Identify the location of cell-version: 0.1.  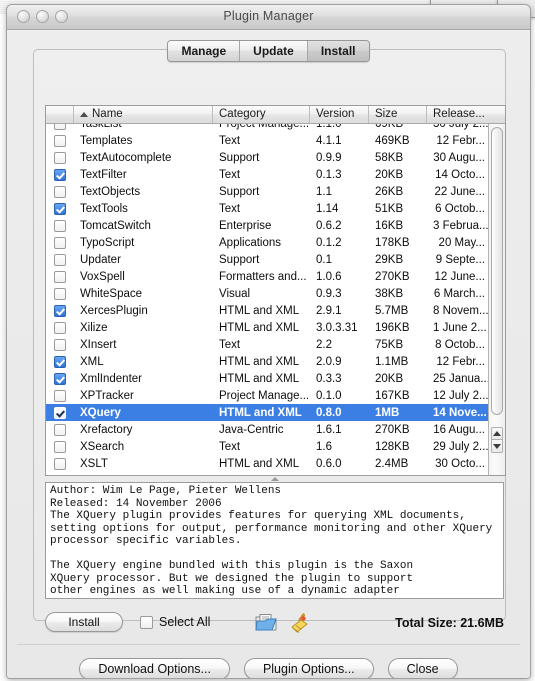
(324, 259).